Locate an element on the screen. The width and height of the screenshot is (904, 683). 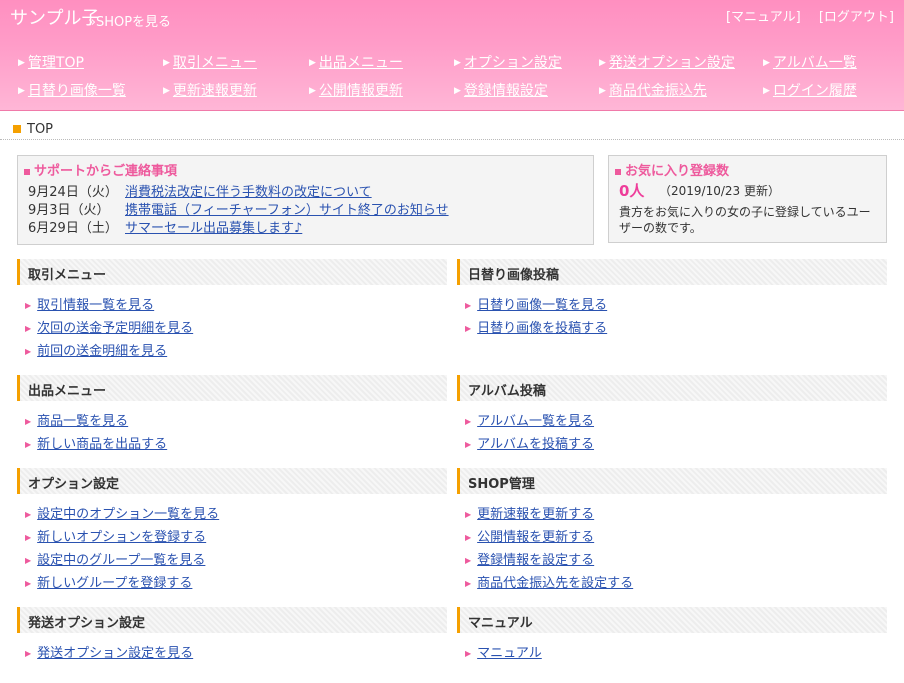
section-header: オプション設定 is located at coordinates (232, 481).